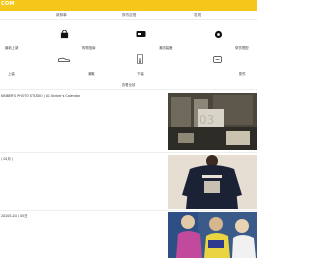 The image size is (320, 258). What do you see at coordinates (61, 15) in the screenshot?
I see `nav-item-fresh: 新鲜事` at bounding box center [61, 15].